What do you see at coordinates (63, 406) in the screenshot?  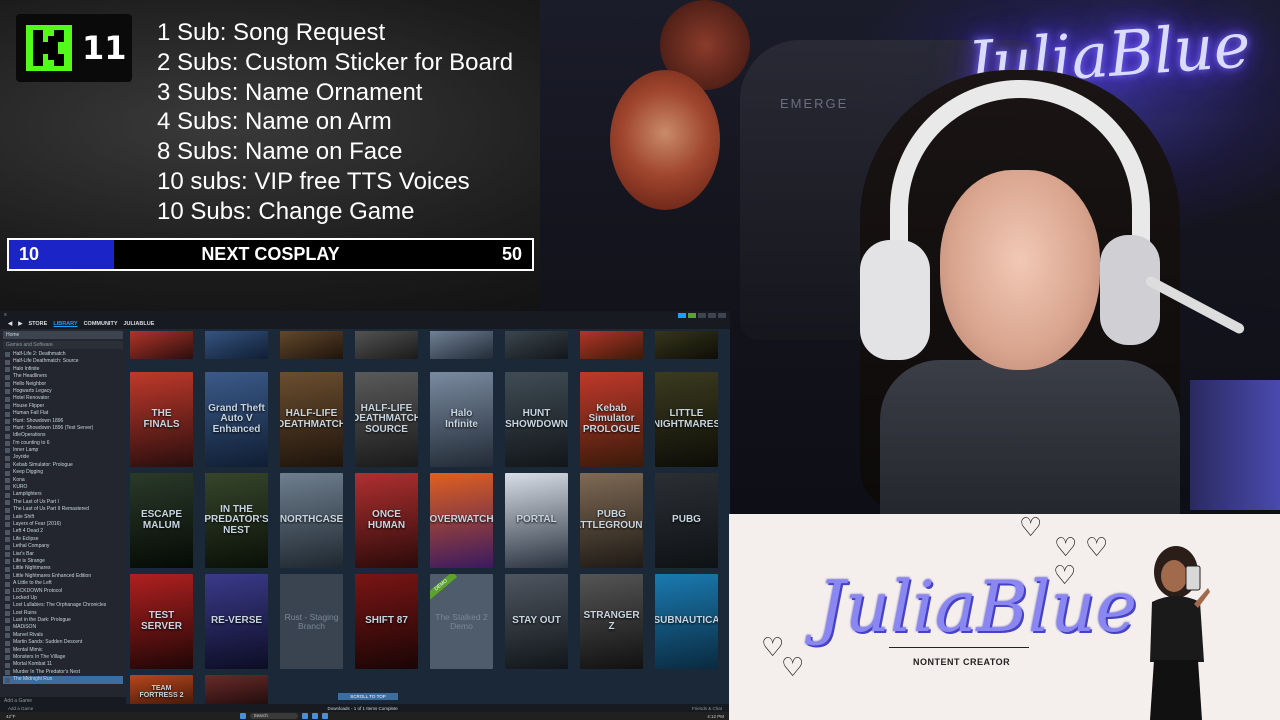 I see `sidebar-game-item: House Flipper` at bounding box center [63, 406].